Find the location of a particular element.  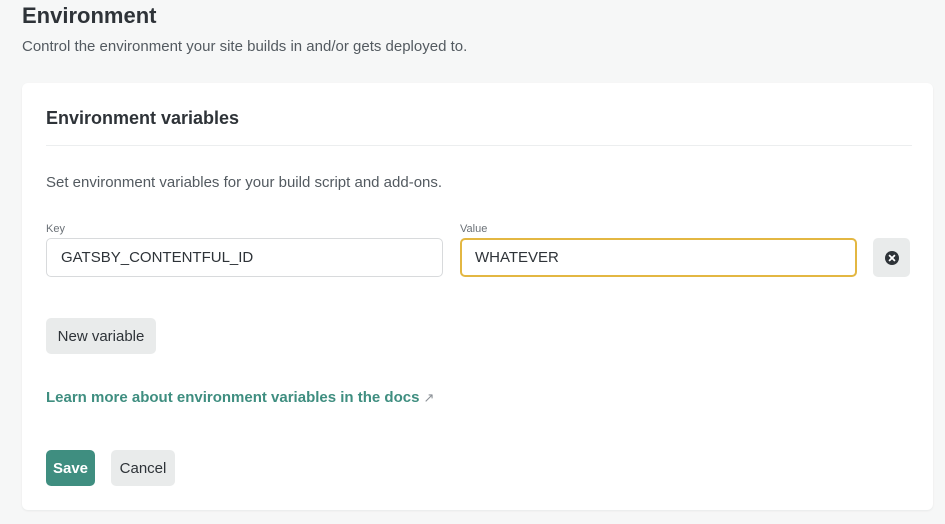

delete-variable-button is located at coordinates (891, 257).